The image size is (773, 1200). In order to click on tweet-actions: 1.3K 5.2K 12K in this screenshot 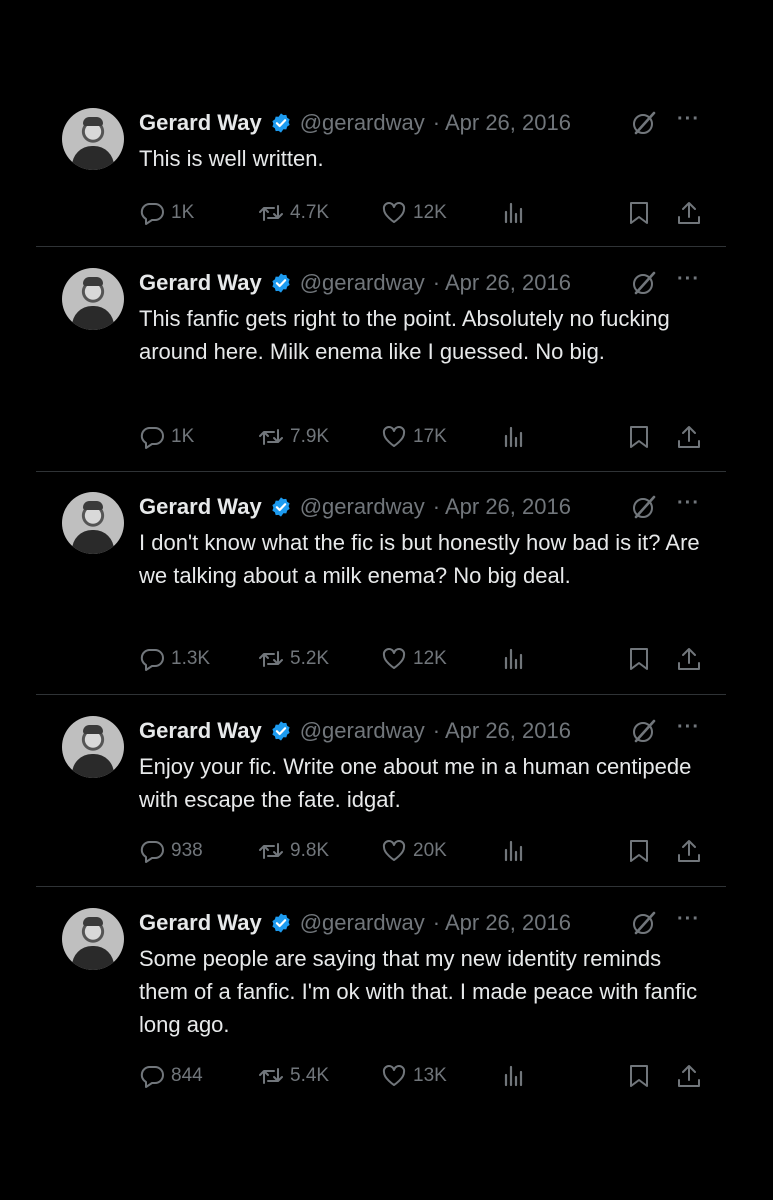, I will do `click(421, 659)`.